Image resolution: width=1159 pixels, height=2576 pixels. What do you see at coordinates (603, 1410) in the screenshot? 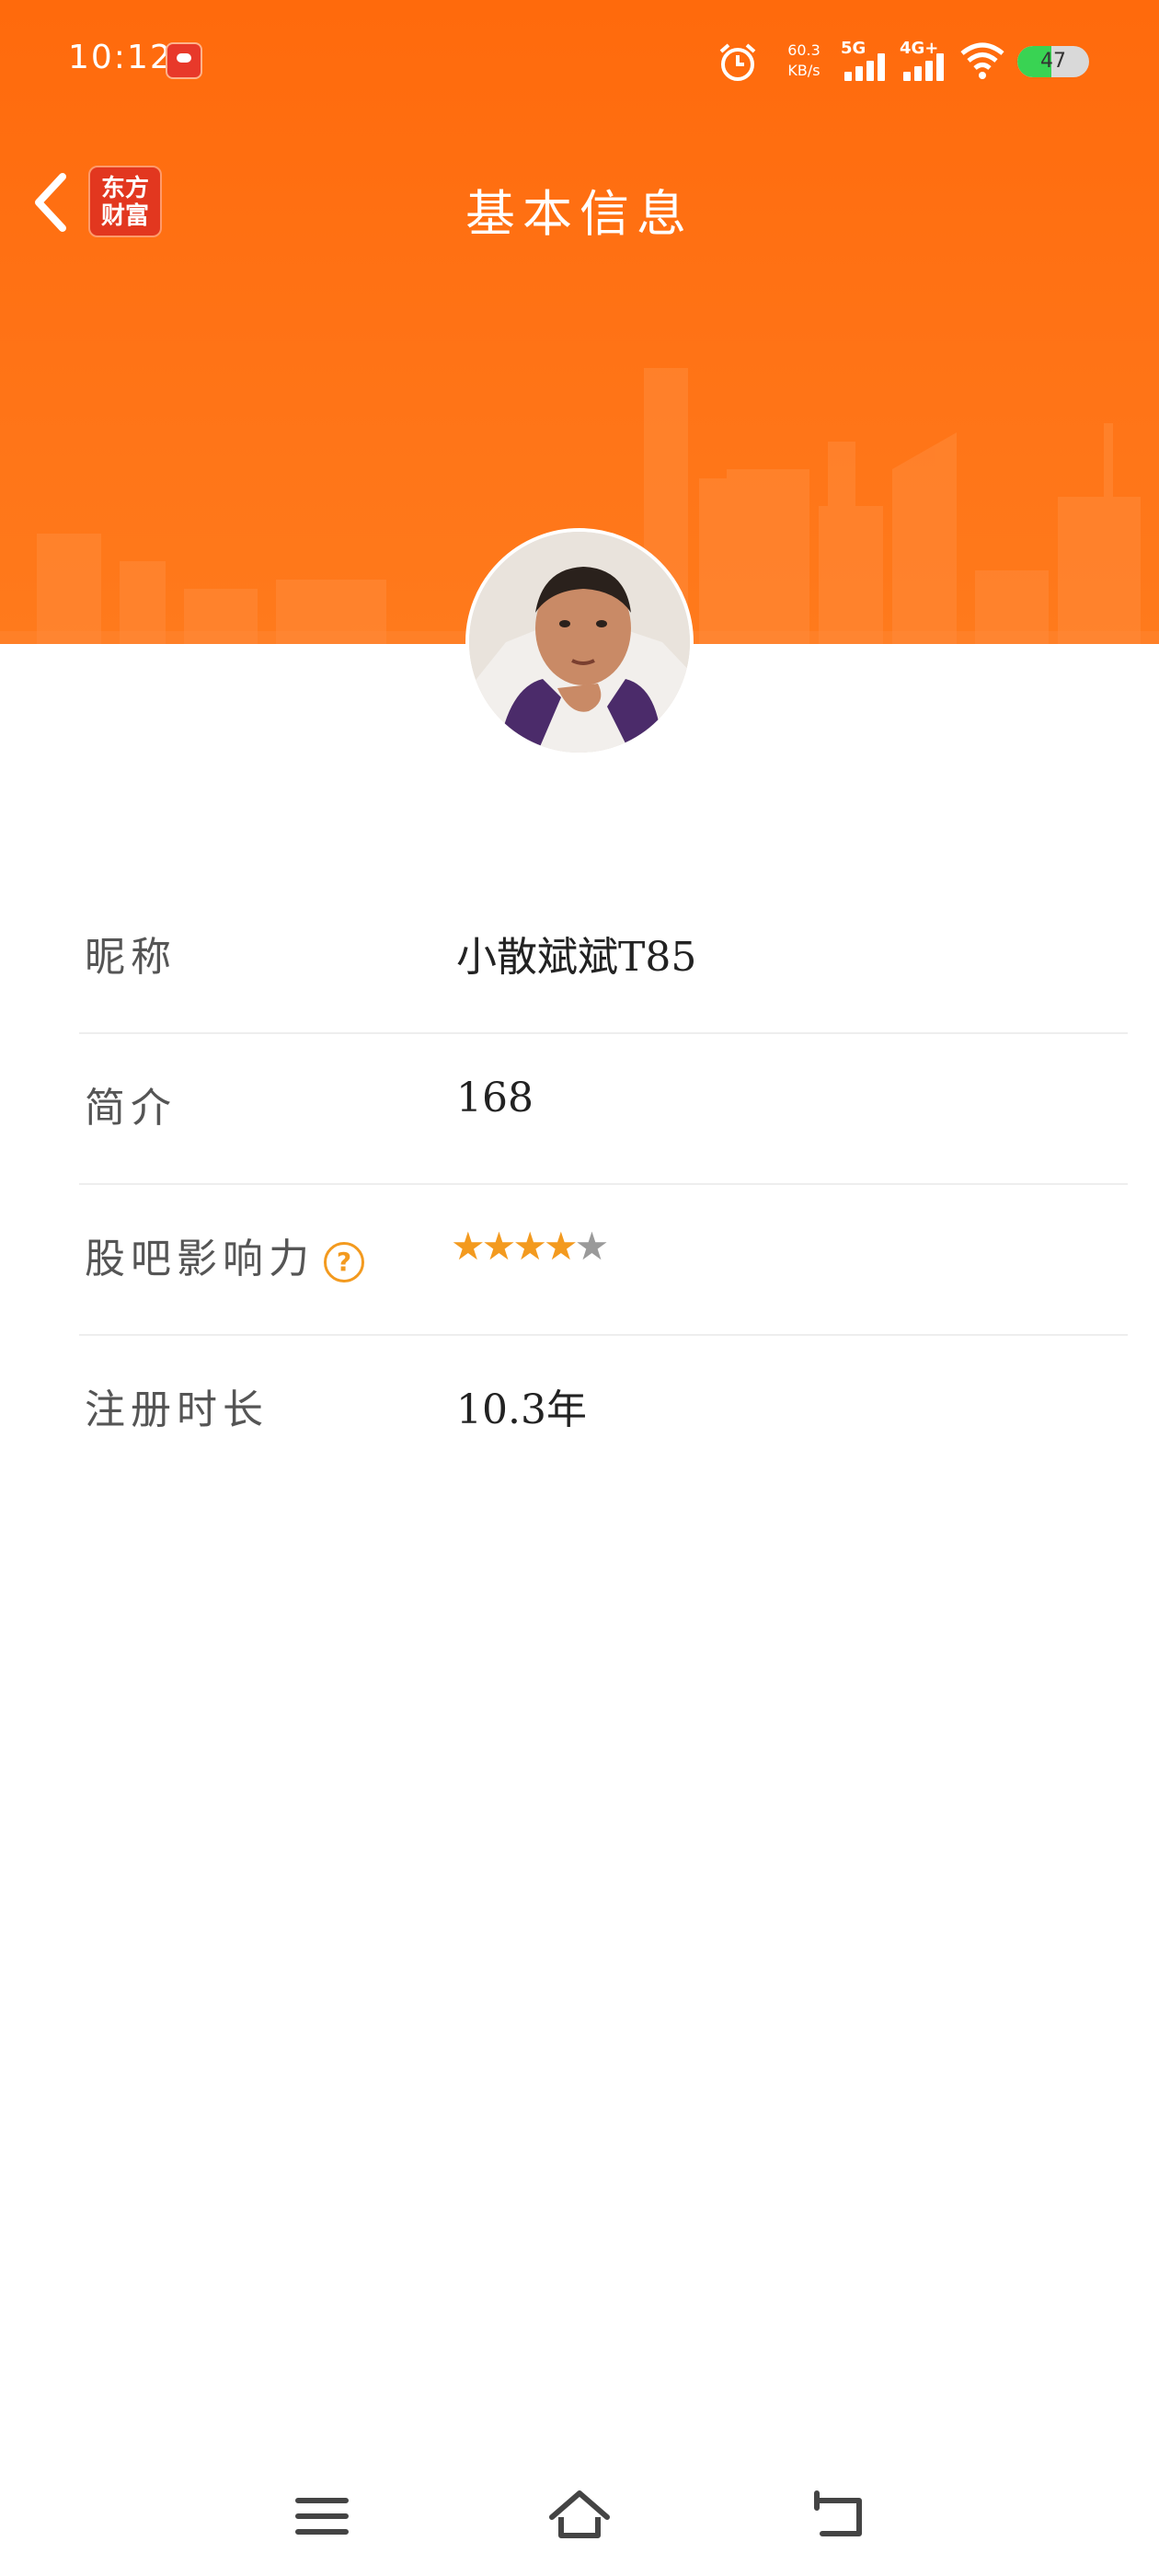
I see `registration-row: 注册时长 10.3年` at bounding box center [603, 1410].